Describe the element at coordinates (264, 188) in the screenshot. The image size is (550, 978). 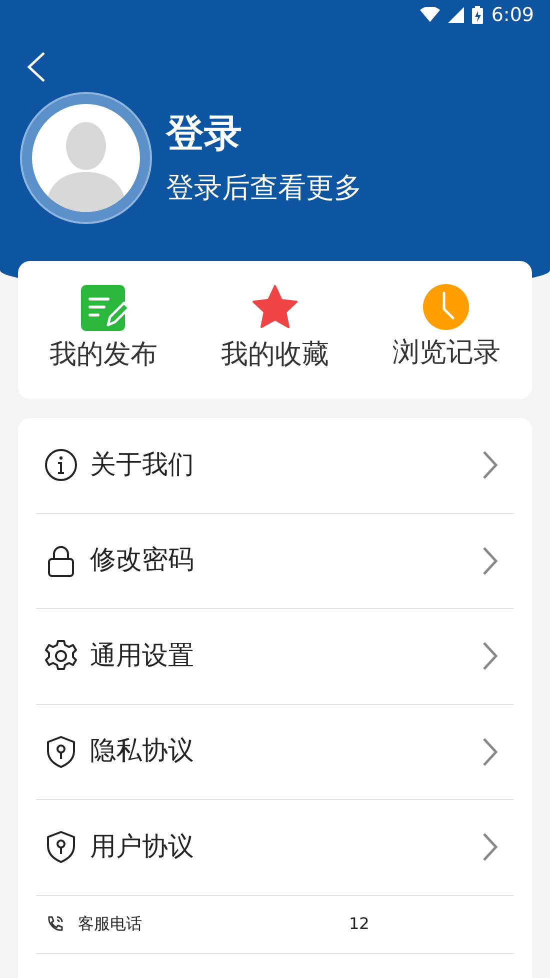
I see `login-subtitle: 登录后查看更多` at that location.